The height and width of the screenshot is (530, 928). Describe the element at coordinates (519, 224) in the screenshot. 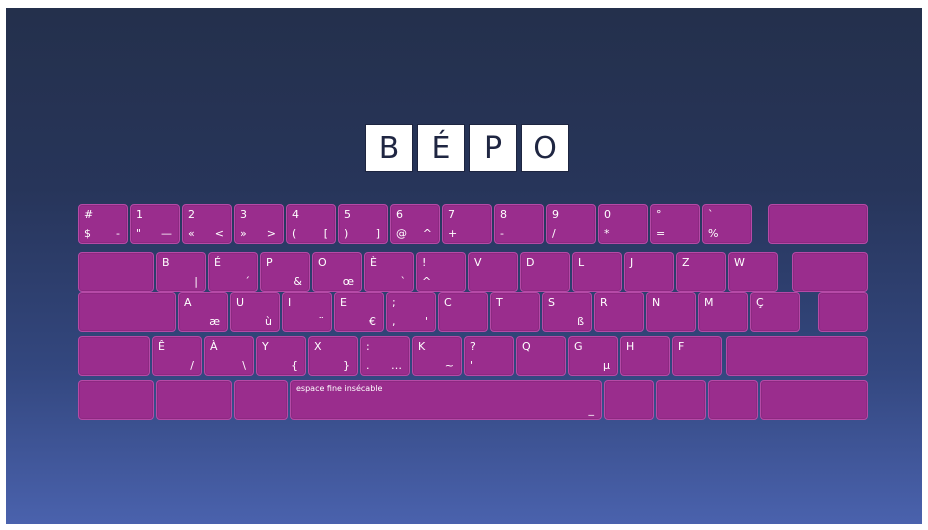

I see `number-row-key: 8-` at that location.